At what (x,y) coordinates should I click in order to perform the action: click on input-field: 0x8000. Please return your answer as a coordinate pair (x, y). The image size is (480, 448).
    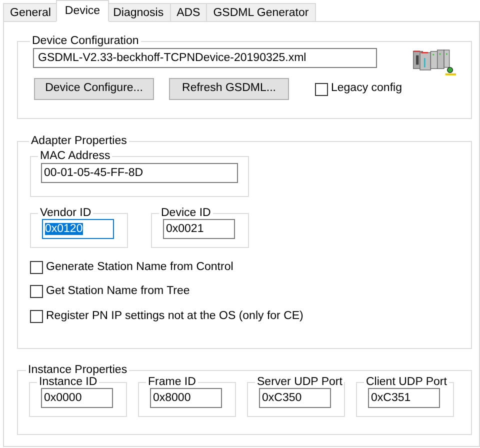
    Looking at the image, I should click on (186, 398).